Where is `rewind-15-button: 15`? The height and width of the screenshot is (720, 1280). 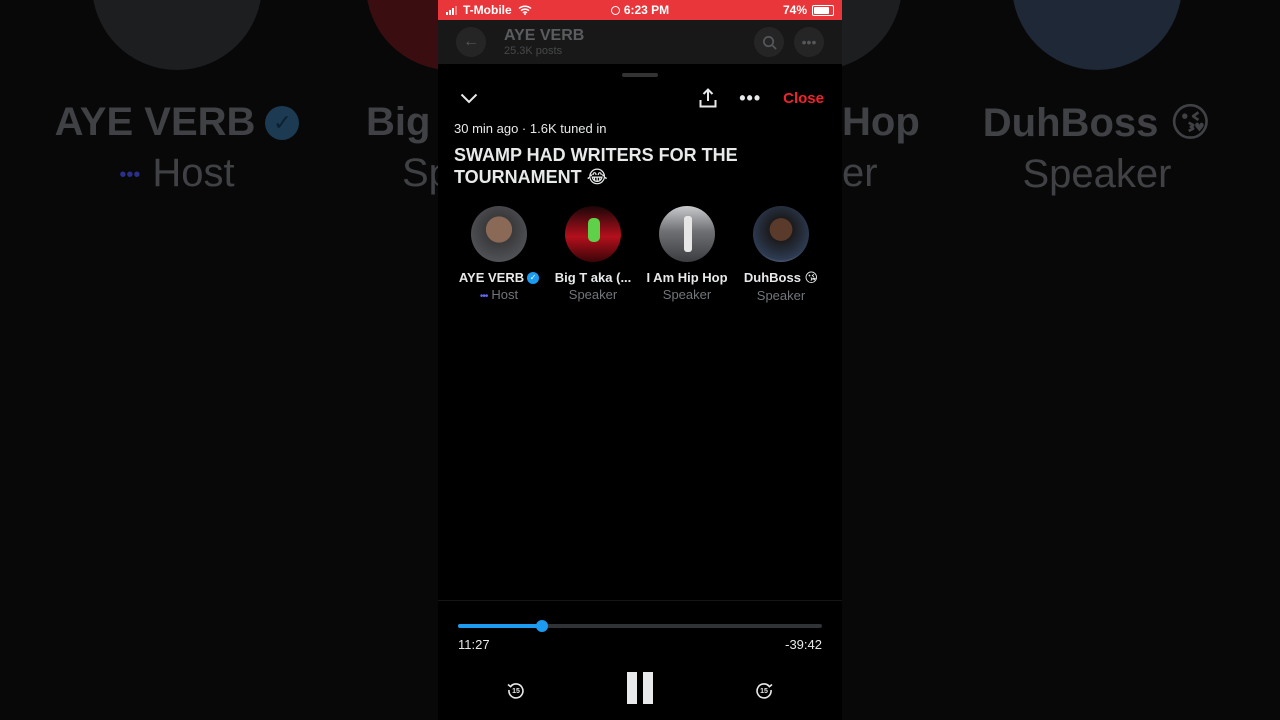 rewind-15-button: 15 is located at coordinates (516, 690).